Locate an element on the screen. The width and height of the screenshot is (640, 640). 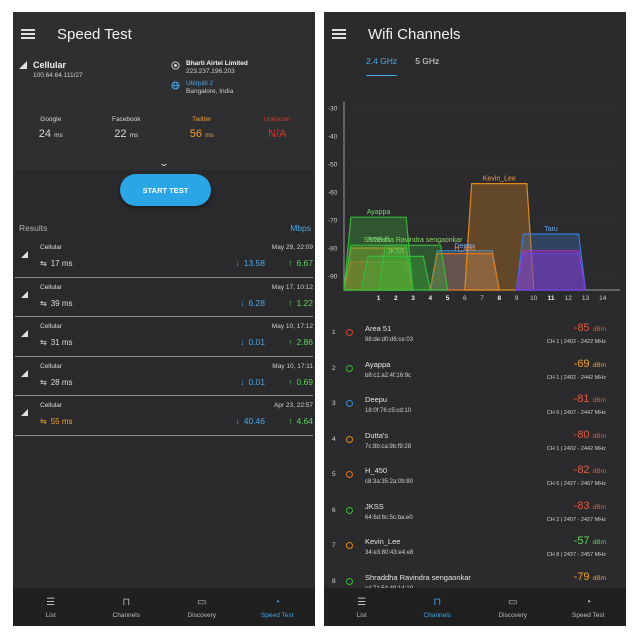
result-upload: ↑ 2.86 is located at coordinates (300, 342).